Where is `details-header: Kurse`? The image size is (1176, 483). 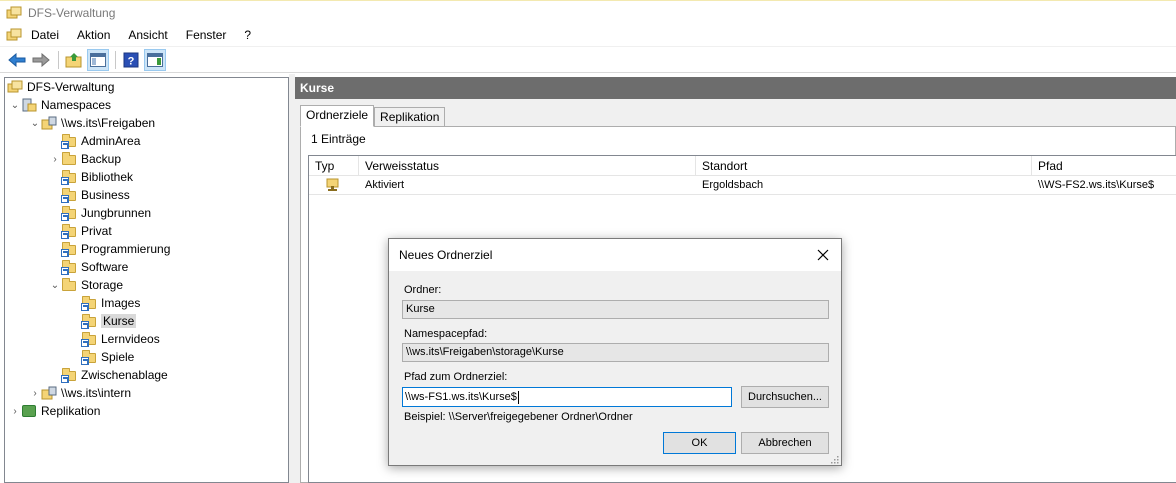
details-header: Kurse is located at coordinates (735, 88).